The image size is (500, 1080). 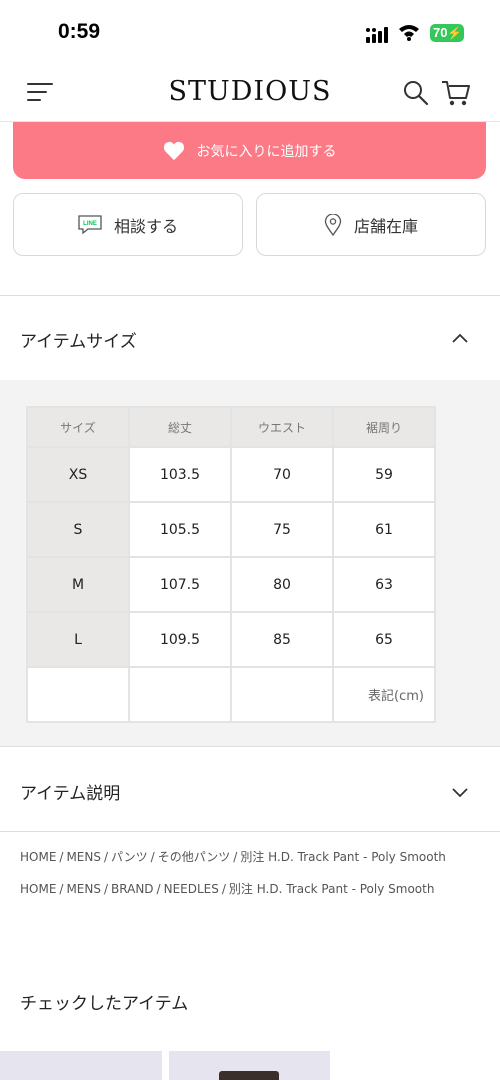 What do you see at coordinates (78, 639) in the screenshot?
I see `size-cell: L` at bounding box center [78, 639].